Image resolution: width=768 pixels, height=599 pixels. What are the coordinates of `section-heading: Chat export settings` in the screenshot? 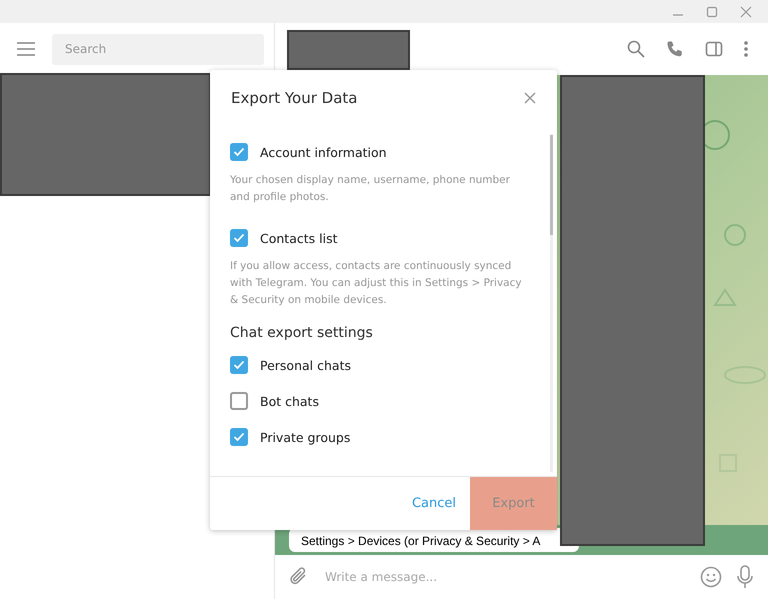 It's located at (302, 333).